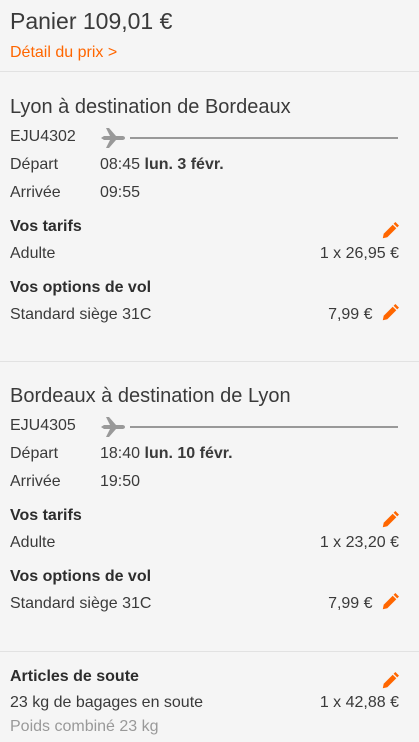  Describe the element at coordinates (120, 192) in the screenshot. I see `arrival-time: 09:55` at that location.